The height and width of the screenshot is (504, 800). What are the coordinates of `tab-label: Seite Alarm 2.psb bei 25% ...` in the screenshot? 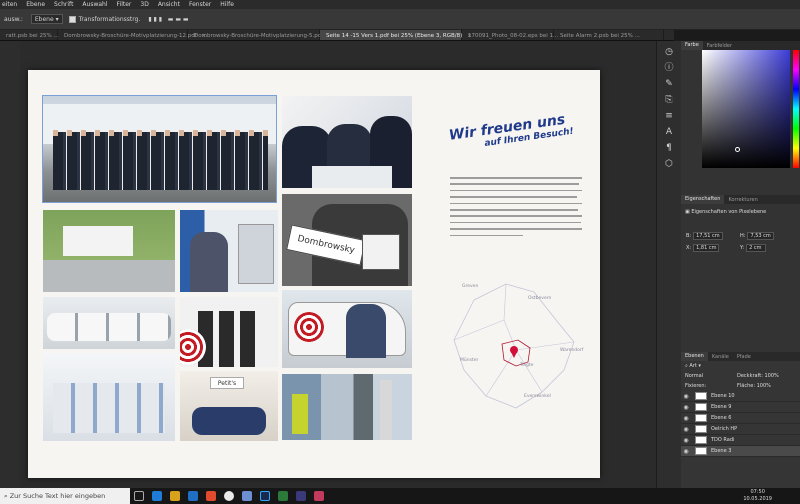 It's located at (600, 35).